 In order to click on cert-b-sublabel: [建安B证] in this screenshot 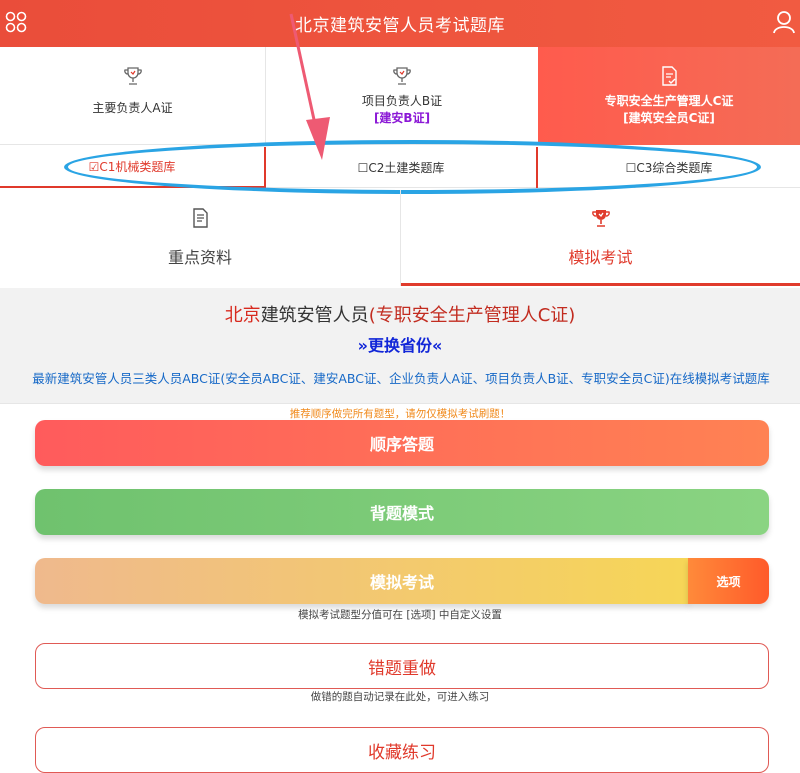, I will do `click(402, 118)`.